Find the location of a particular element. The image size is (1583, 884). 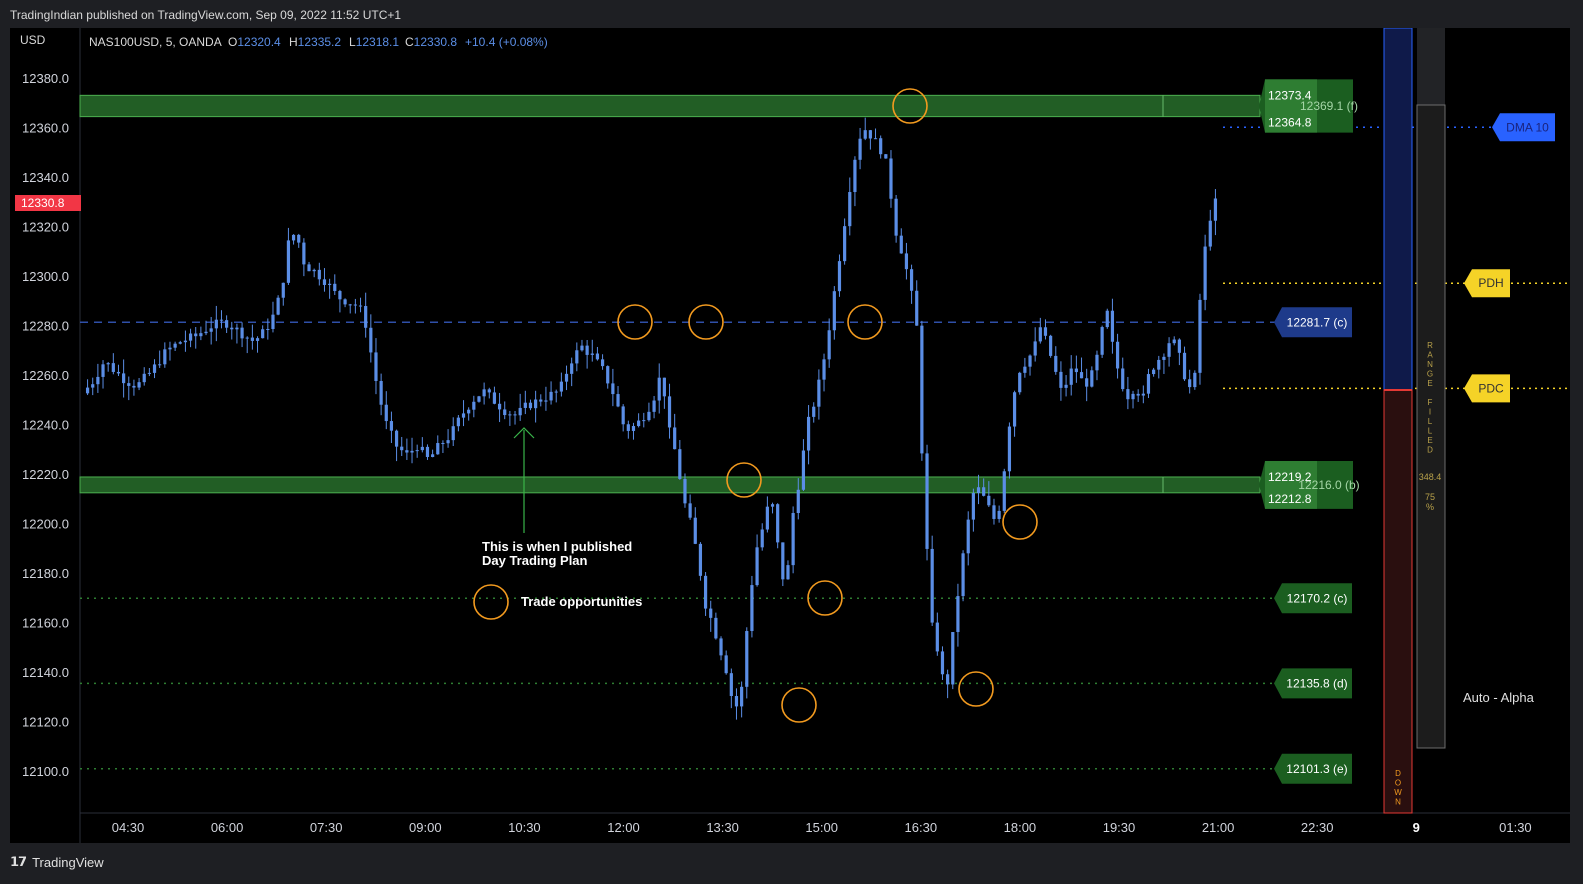

range-filled-bar: RANGEFILLED 348.4 75% is located at coordinates (1431, 388).